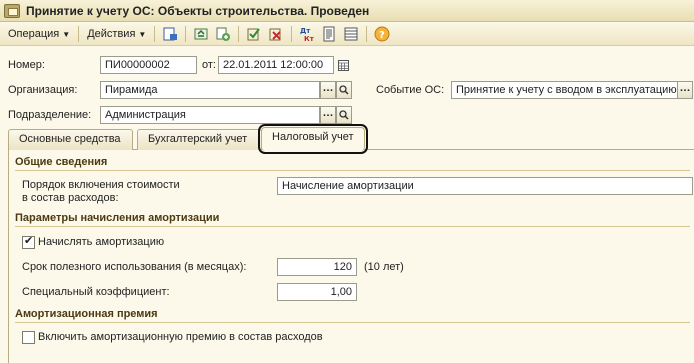 The width and height of the screenshot is (694, 363). I want to click on section-depreciation: Параметры начисления амортизации, so click(352, 219).